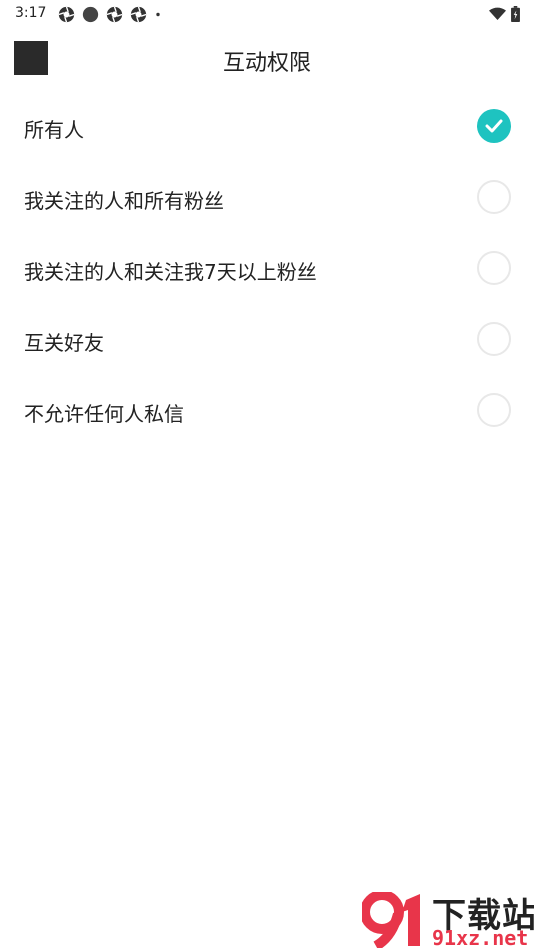 The height and width of the screenshot is (950, 534). I want to click on option-following-and-all-fans: 我关注的人和所有粉丝, so click(267, 198).